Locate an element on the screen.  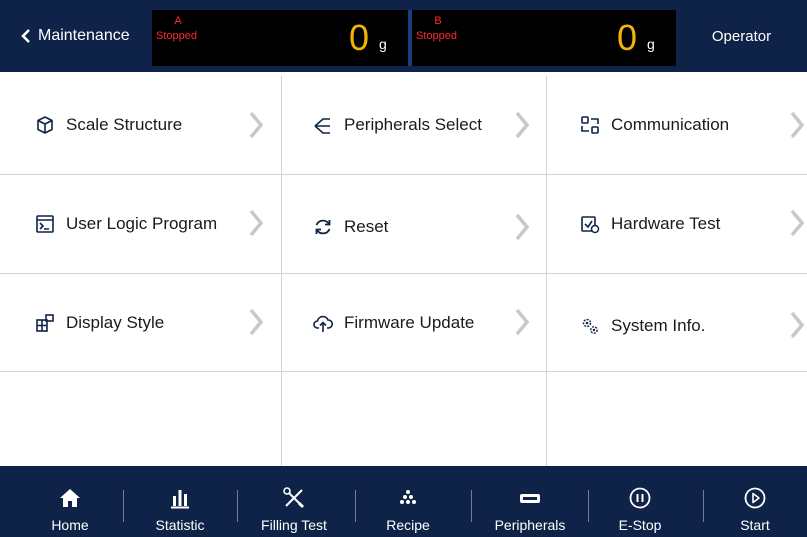
branch-icon is located at coordinates (323, 125).